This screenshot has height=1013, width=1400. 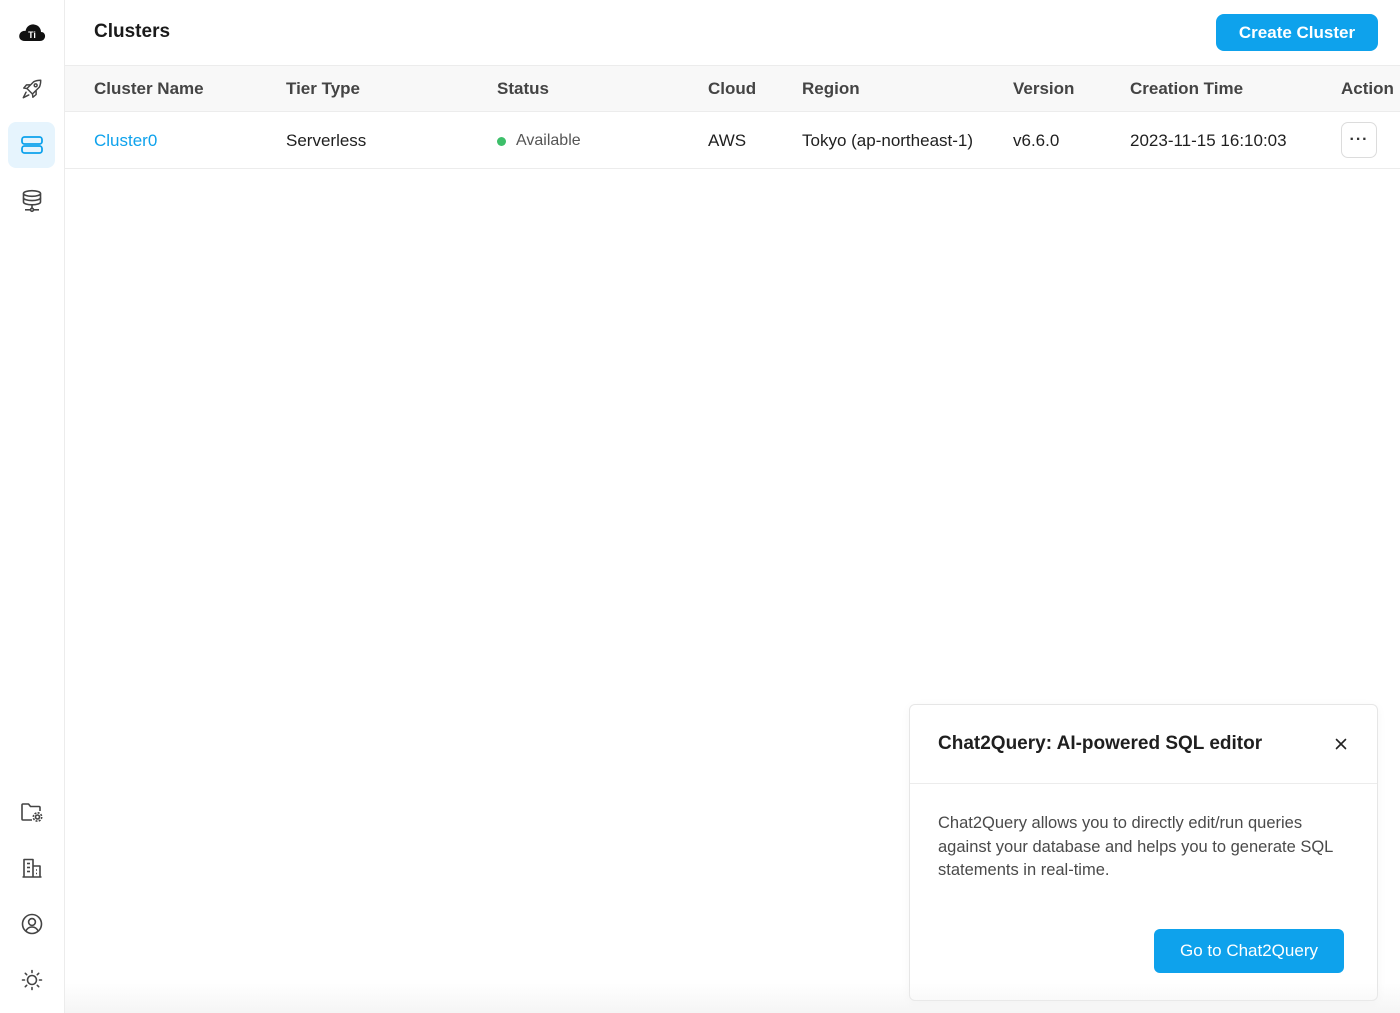 I want to click on tier-type-cell: Serverless, so click(x=326, y=140).